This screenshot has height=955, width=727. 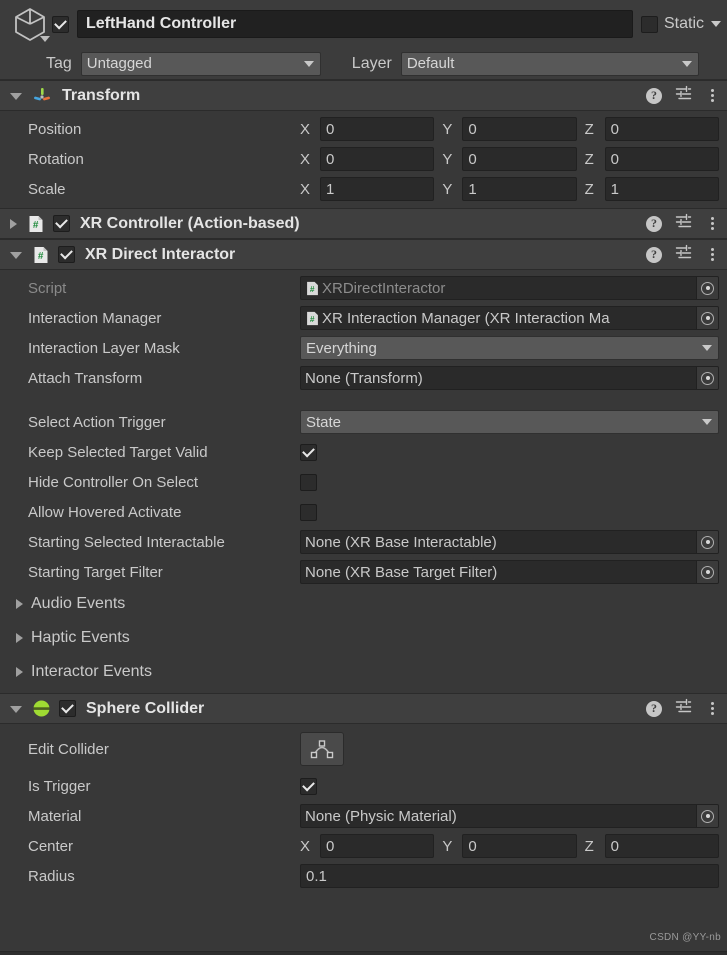 What do you see at coordinates (716, 24) in the screenshot?
I see `static-dropdown-caret-icon` at bounding box center [716, 24].